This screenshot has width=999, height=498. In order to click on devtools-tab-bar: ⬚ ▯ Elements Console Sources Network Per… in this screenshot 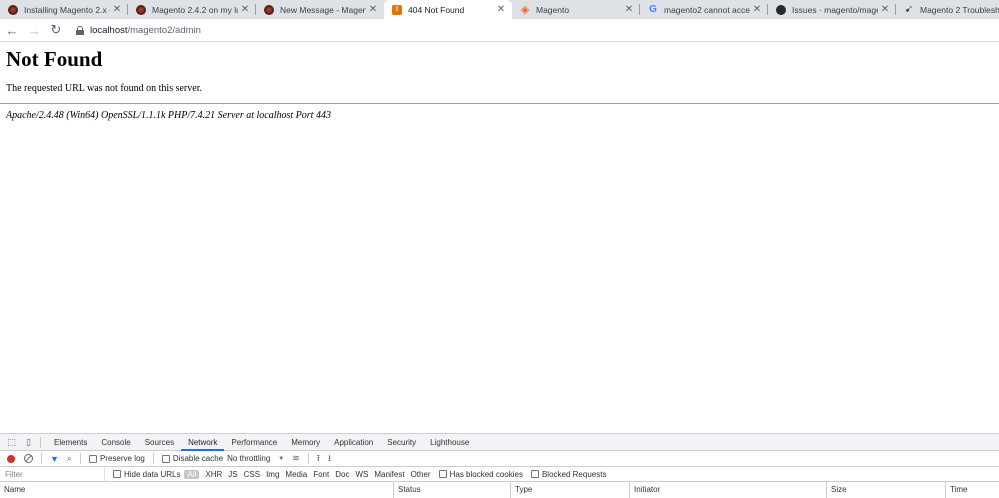, I will do `click(499, 442)`.